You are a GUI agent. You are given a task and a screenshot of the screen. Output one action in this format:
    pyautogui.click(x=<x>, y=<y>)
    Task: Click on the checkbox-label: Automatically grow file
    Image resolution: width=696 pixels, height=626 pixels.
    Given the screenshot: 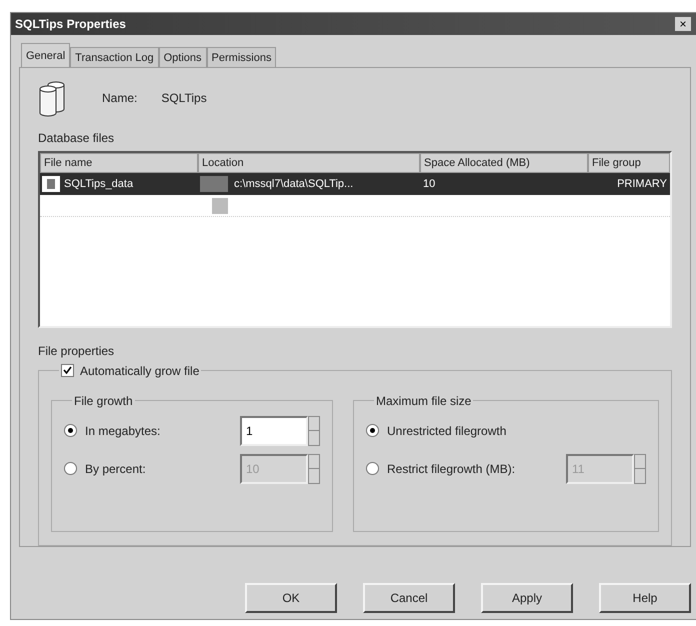 What is the action you would take?
    pyautogui.click(x=140, y=371)
    